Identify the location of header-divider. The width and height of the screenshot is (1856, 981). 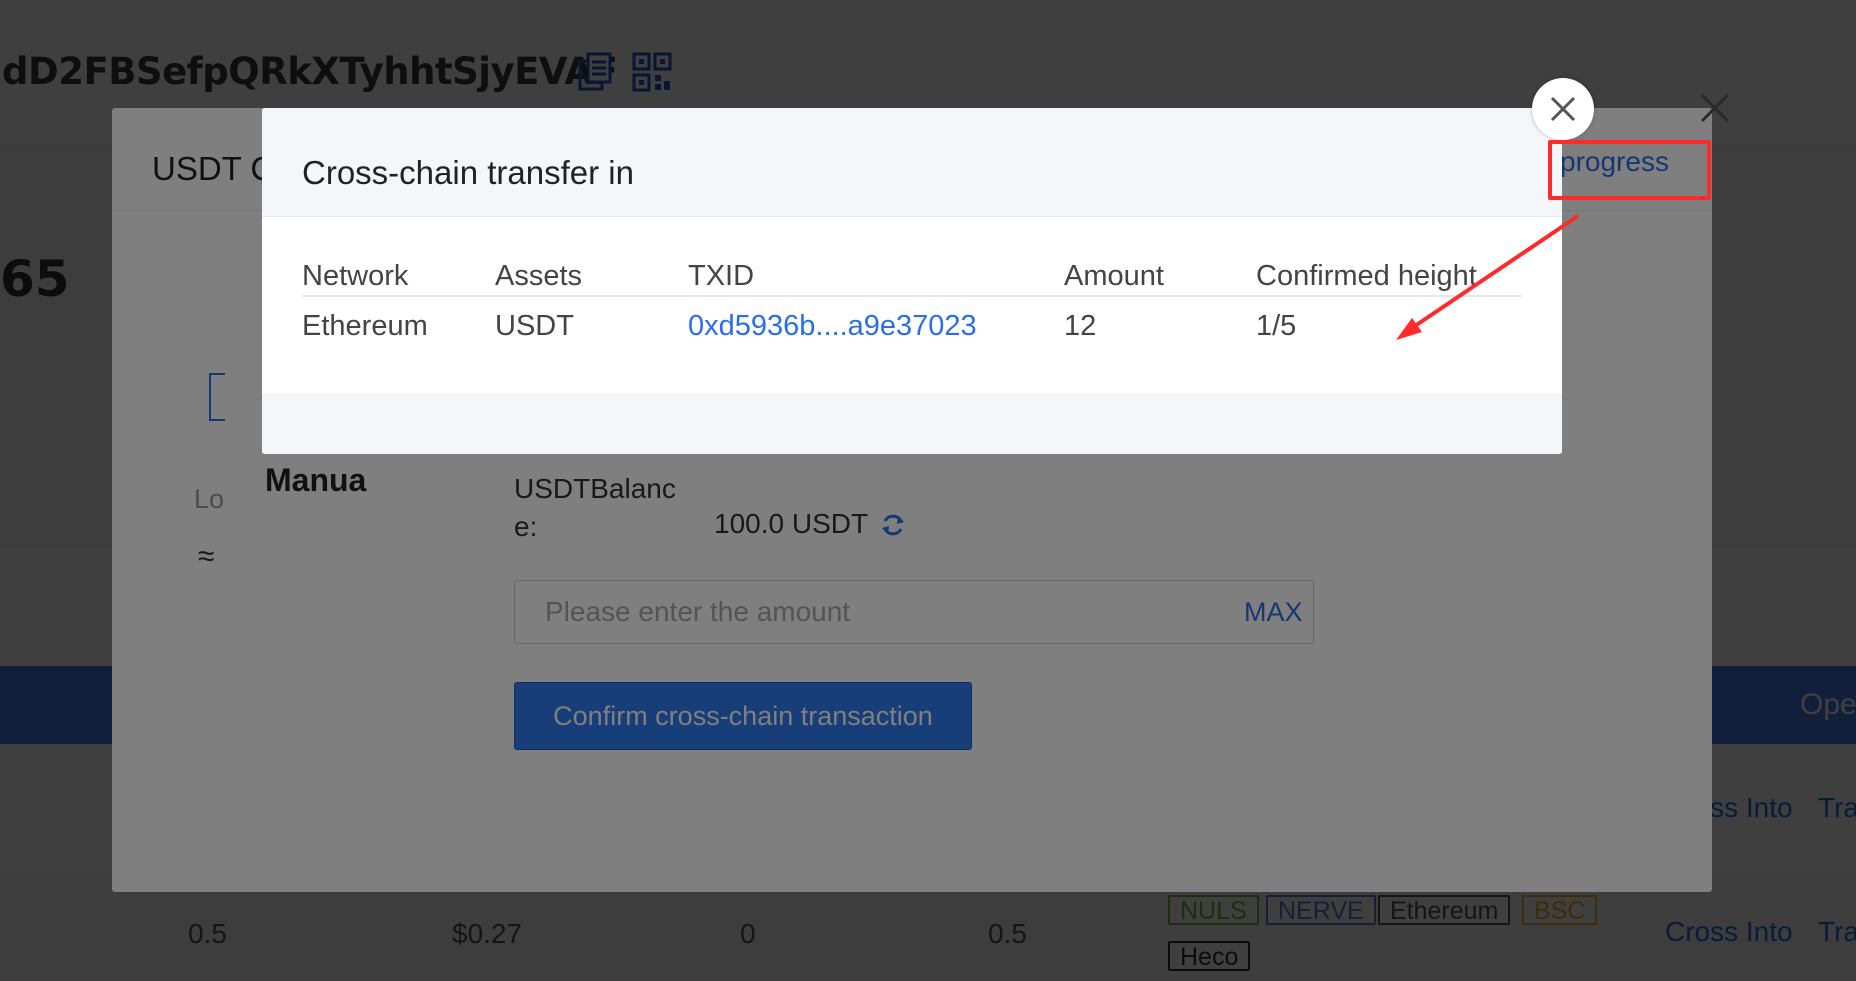
(912, 296).